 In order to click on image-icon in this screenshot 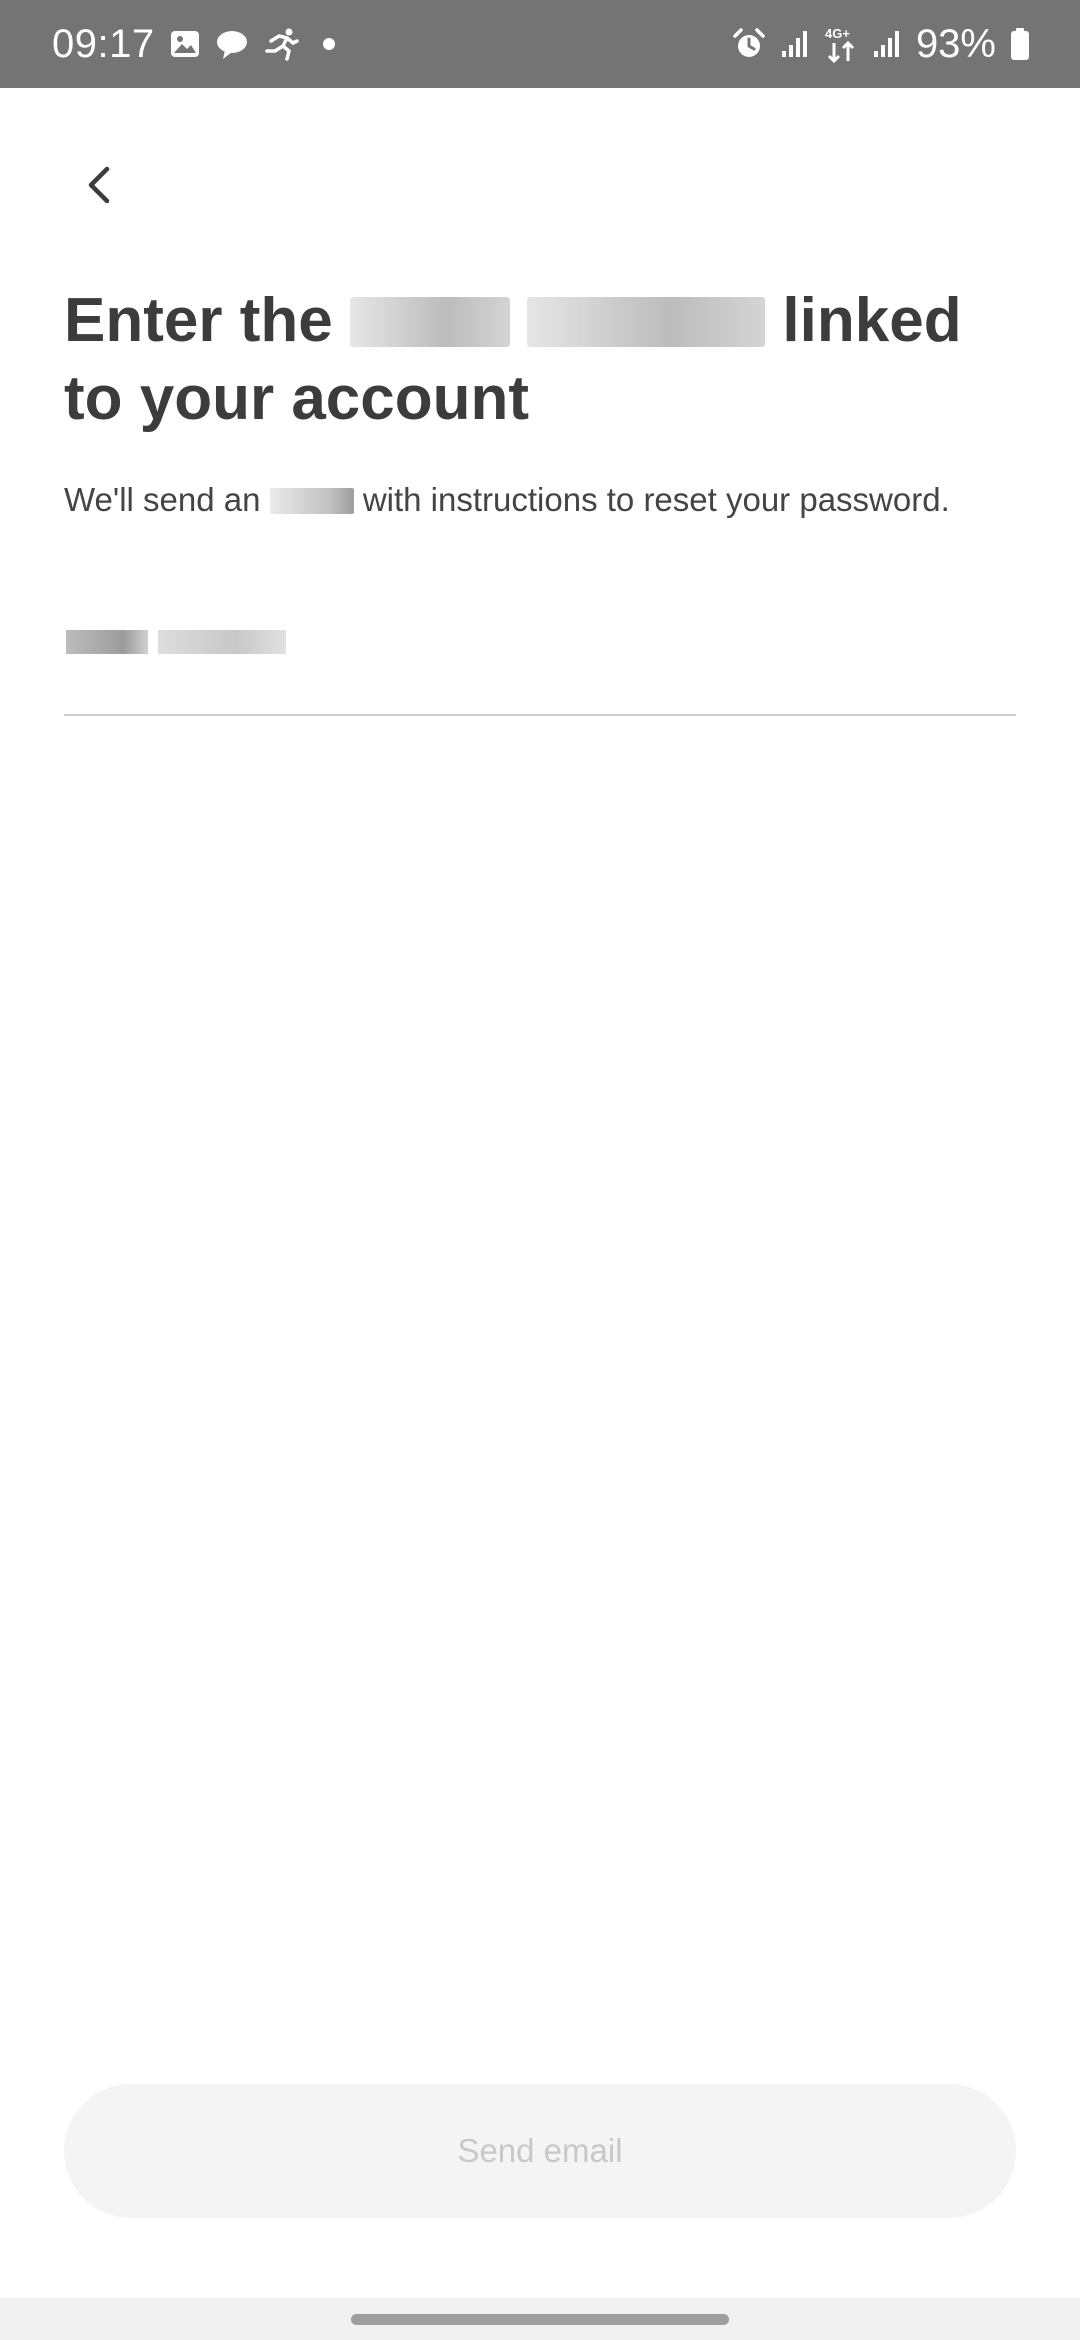, I will do `click(185, 44)`.